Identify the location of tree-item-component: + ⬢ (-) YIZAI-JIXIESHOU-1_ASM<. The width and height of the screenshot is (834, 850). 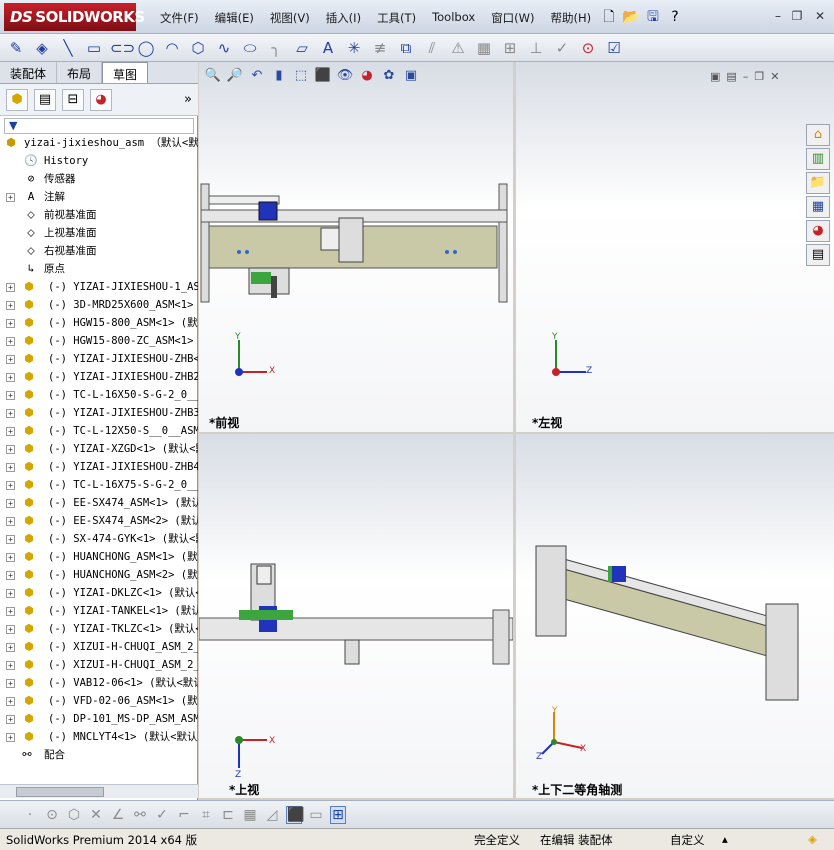
(99, 287).